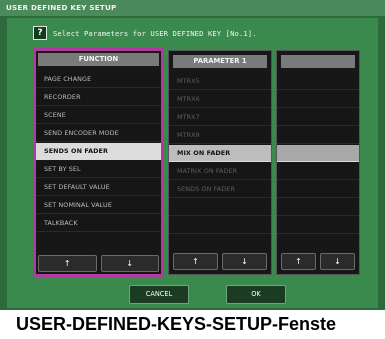 Image resolution: width=385 pixels, height=339 pixels. What do you see at coordinates (220, 61) in the screenshot?
I see `parameter1-header: PARAMETER 1` at bounding box center [220, 61].